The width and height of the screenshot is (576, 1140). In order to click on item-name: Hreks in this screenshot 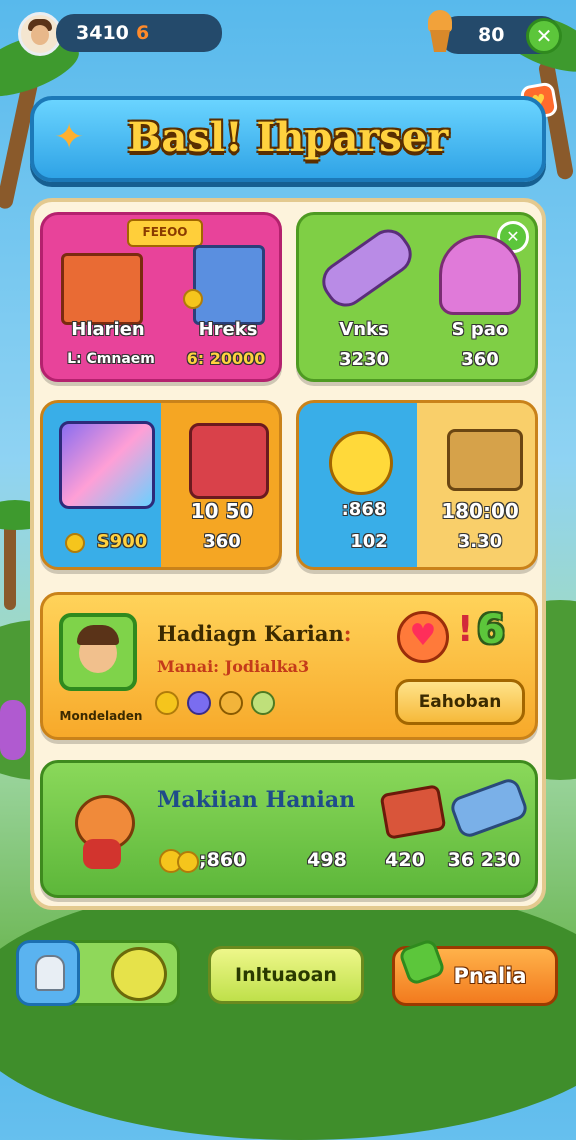, I will do `click(228, 329)`.